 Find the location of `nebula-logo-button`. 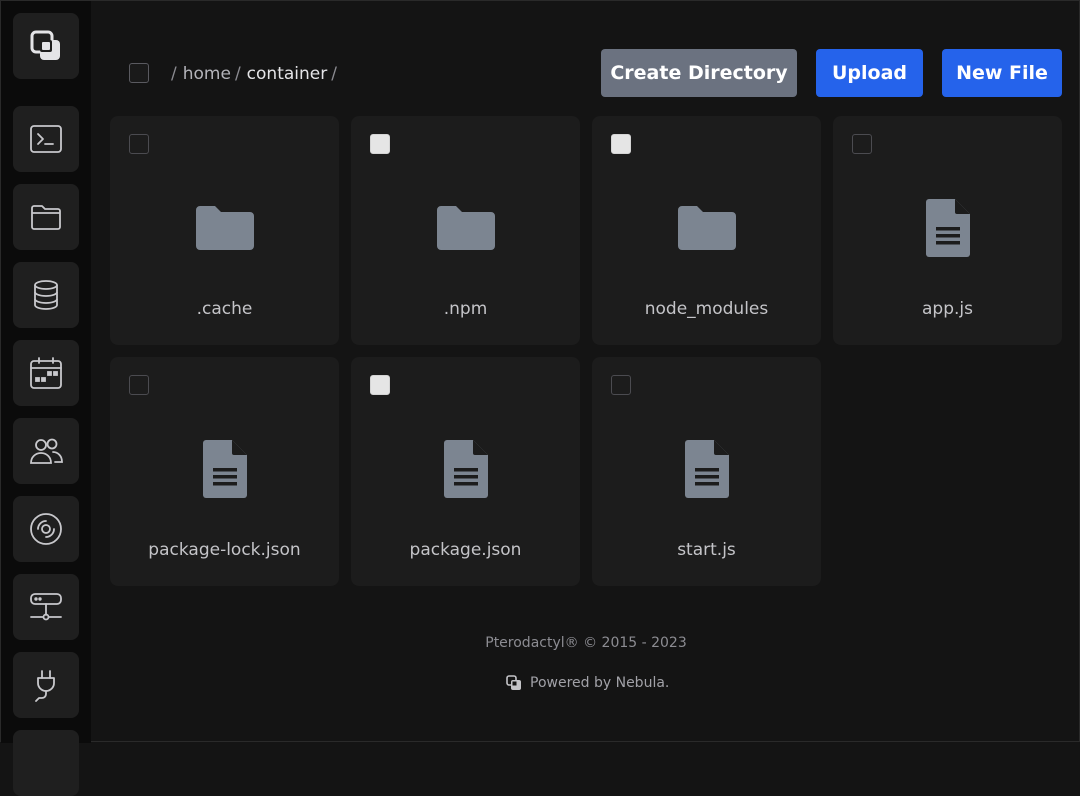

nebula-logo-button is located at coordinates (46, 46).